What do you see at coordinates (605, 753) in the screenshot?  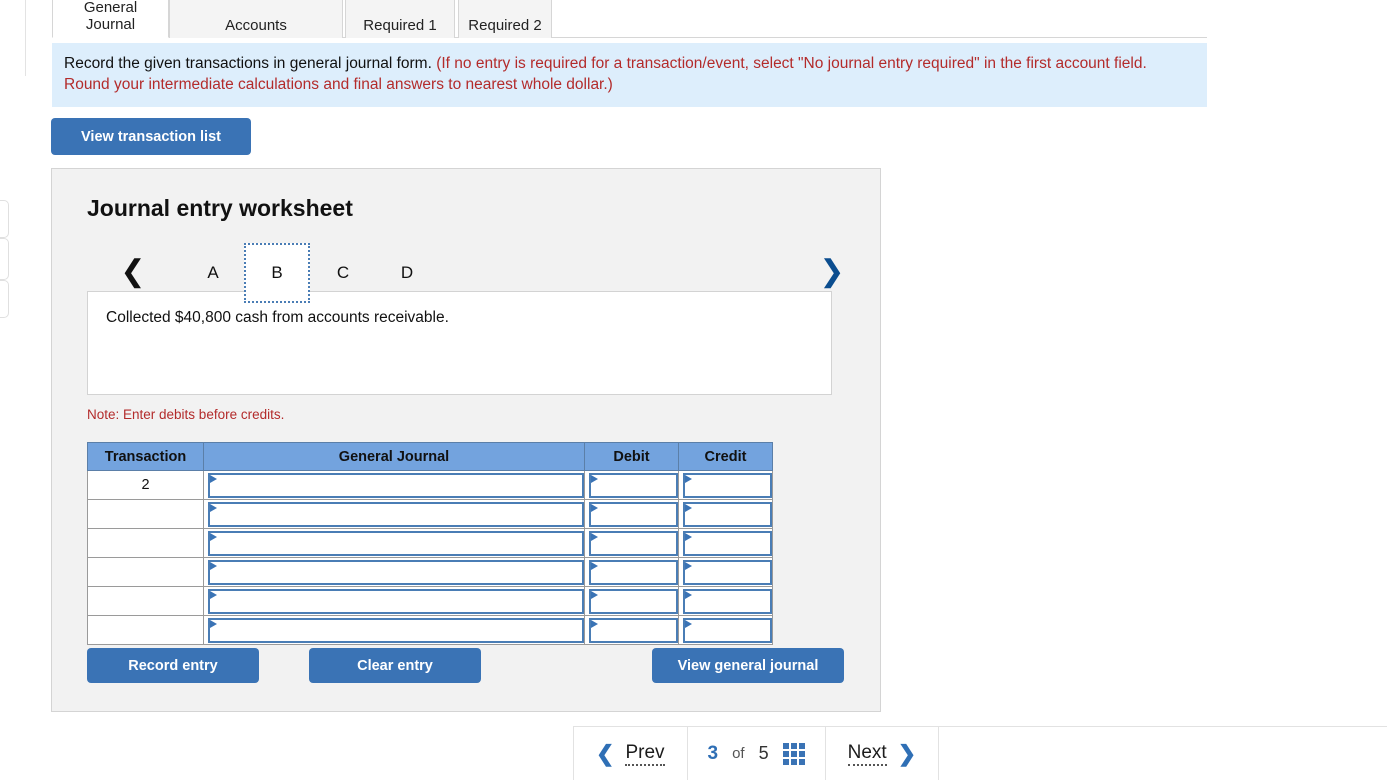 I see `chevron-left-icon: ❮` at bounding box center [605, 753].